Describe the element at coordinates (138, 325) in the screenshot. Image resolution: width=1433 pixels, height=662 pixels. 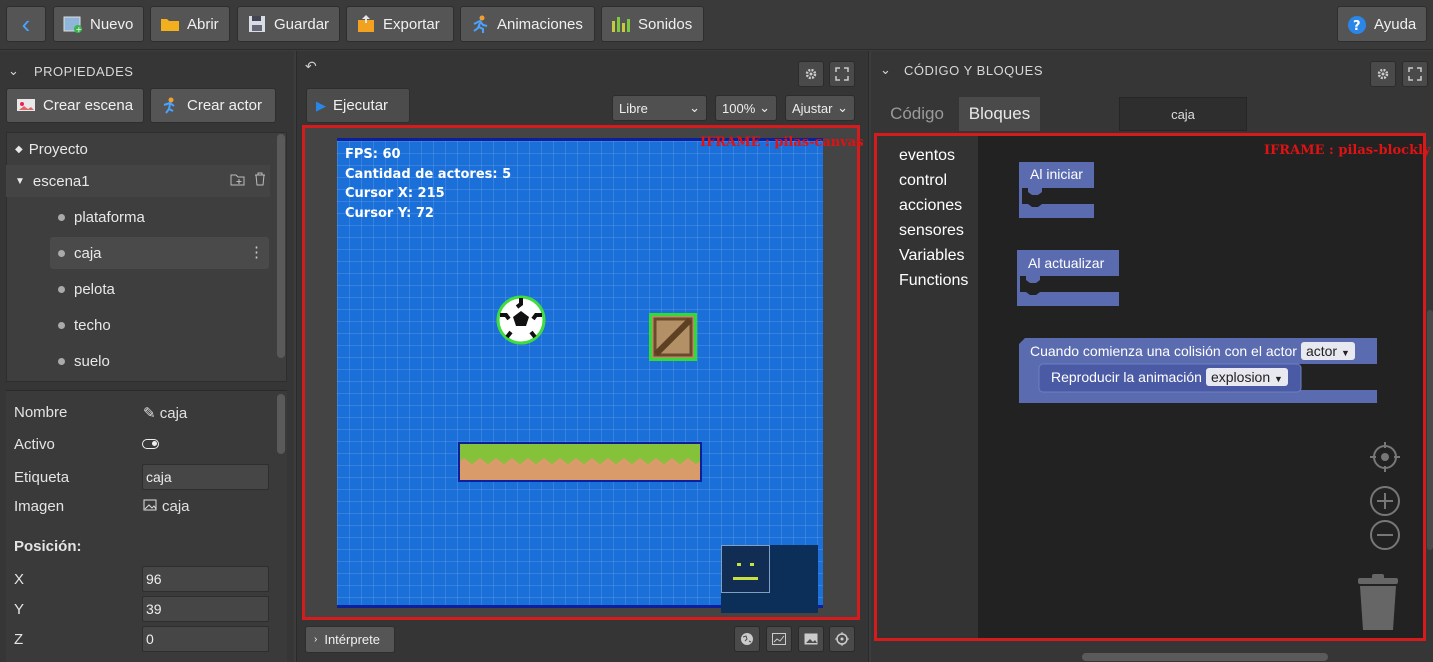
I see `tree-item-techo: techo` at that location.